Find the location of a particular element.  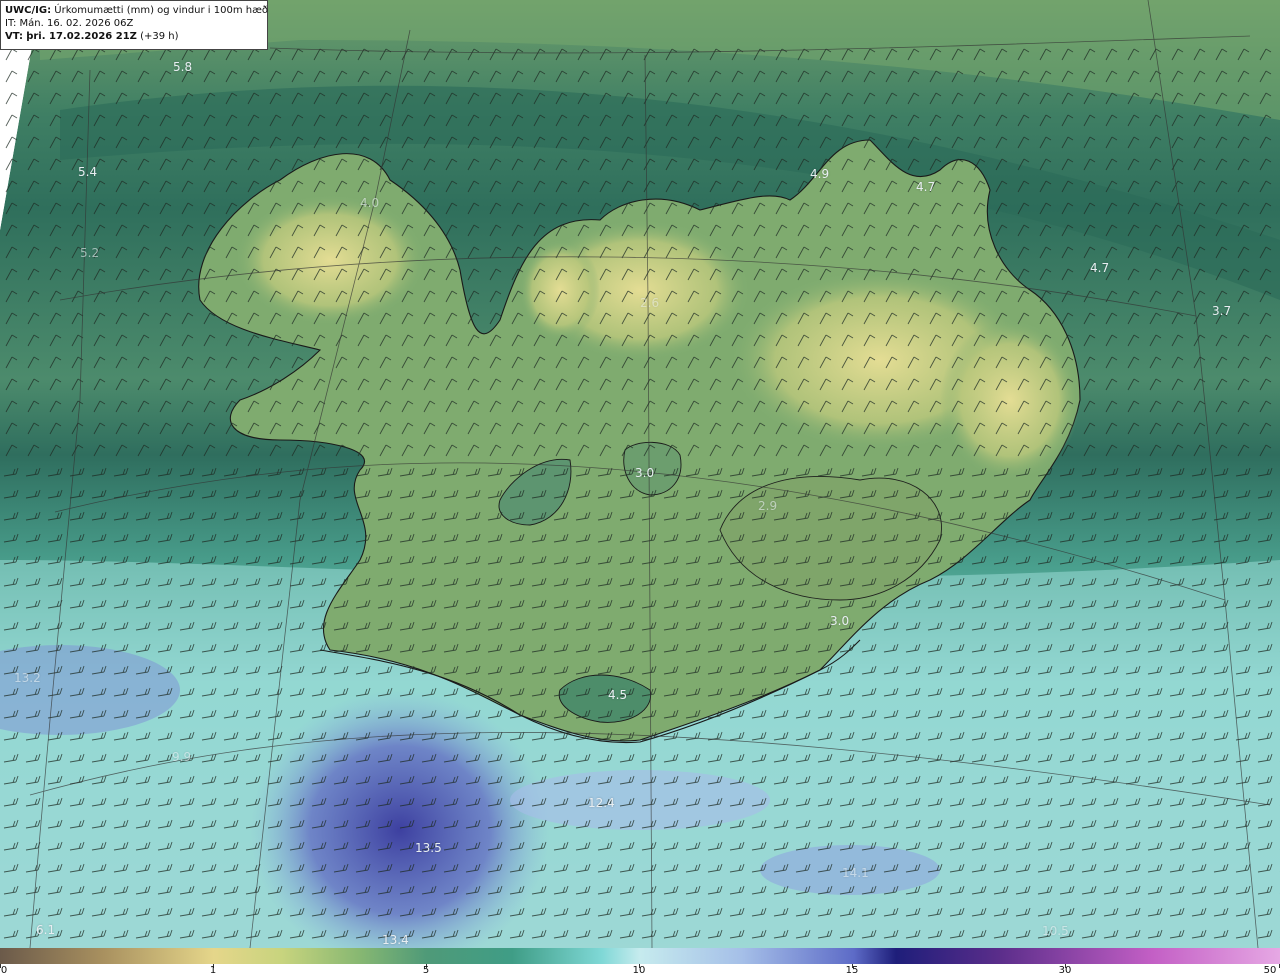

point-value: 14.1 is located at coordinates (855, 873).